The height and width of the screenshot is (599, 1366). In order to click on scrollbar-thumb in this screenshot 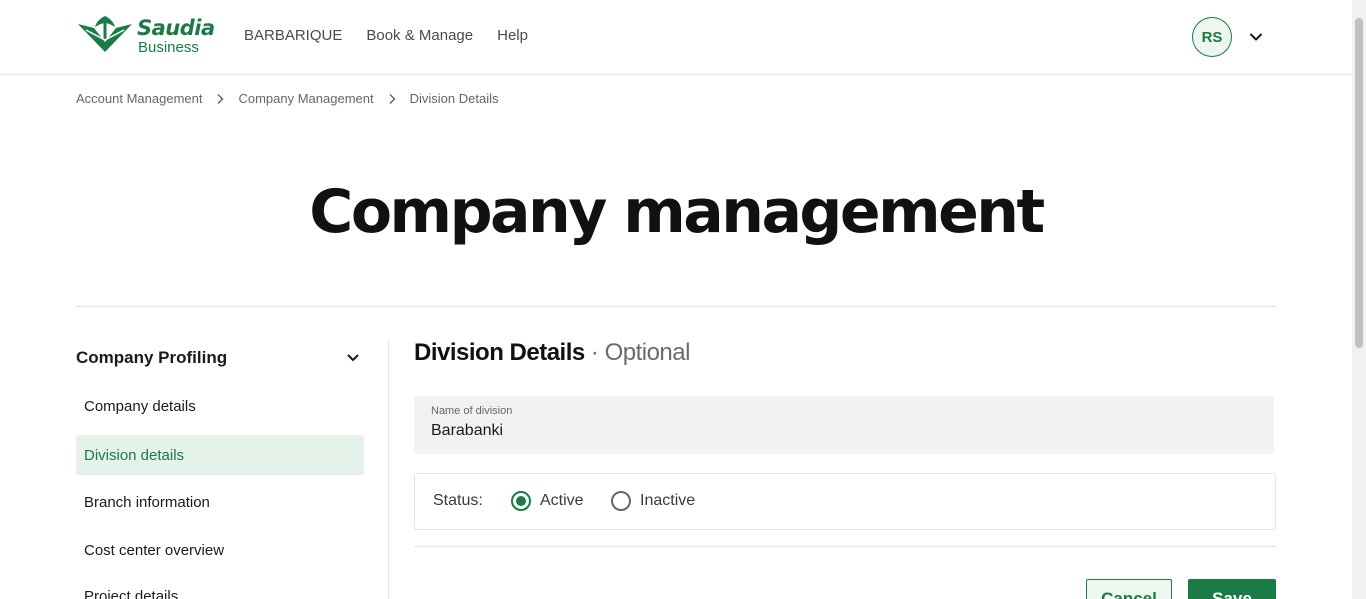, I will do `click(1359, 183)`.